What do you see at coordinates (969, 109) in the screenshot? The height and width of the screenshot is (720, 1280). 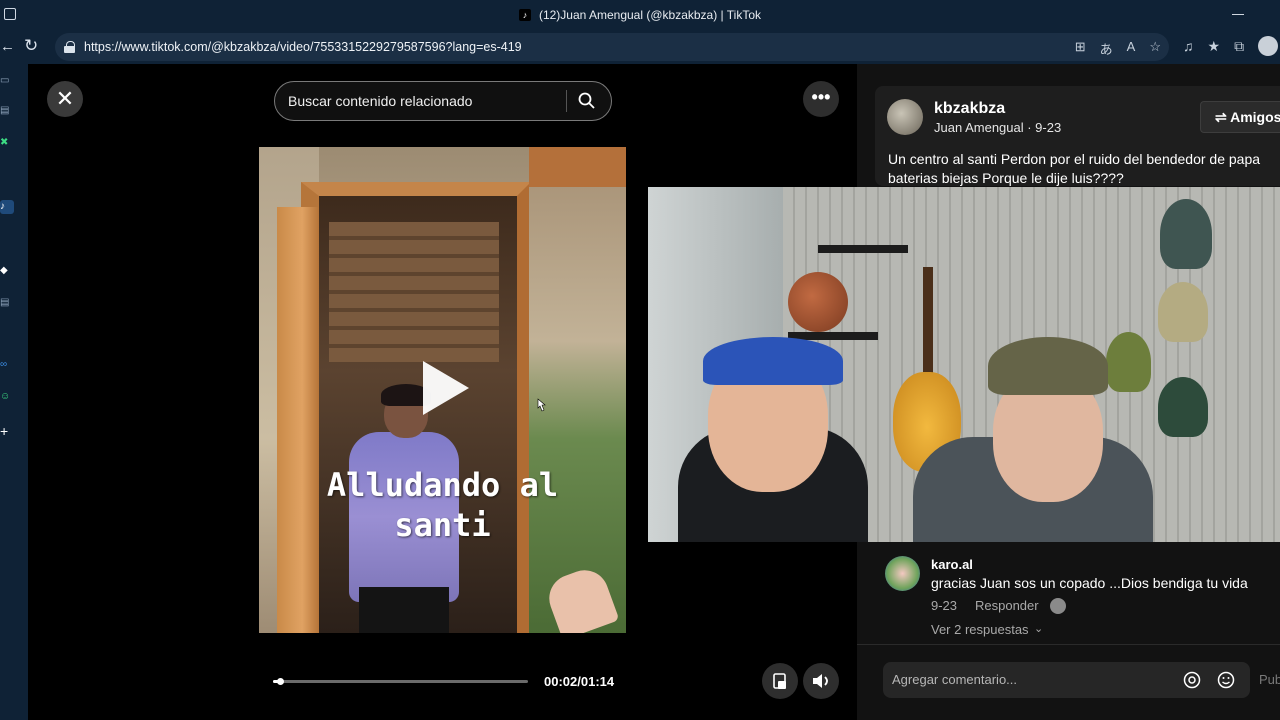 I see `author-username: kbzakbza` at bounding box center [969, 109].